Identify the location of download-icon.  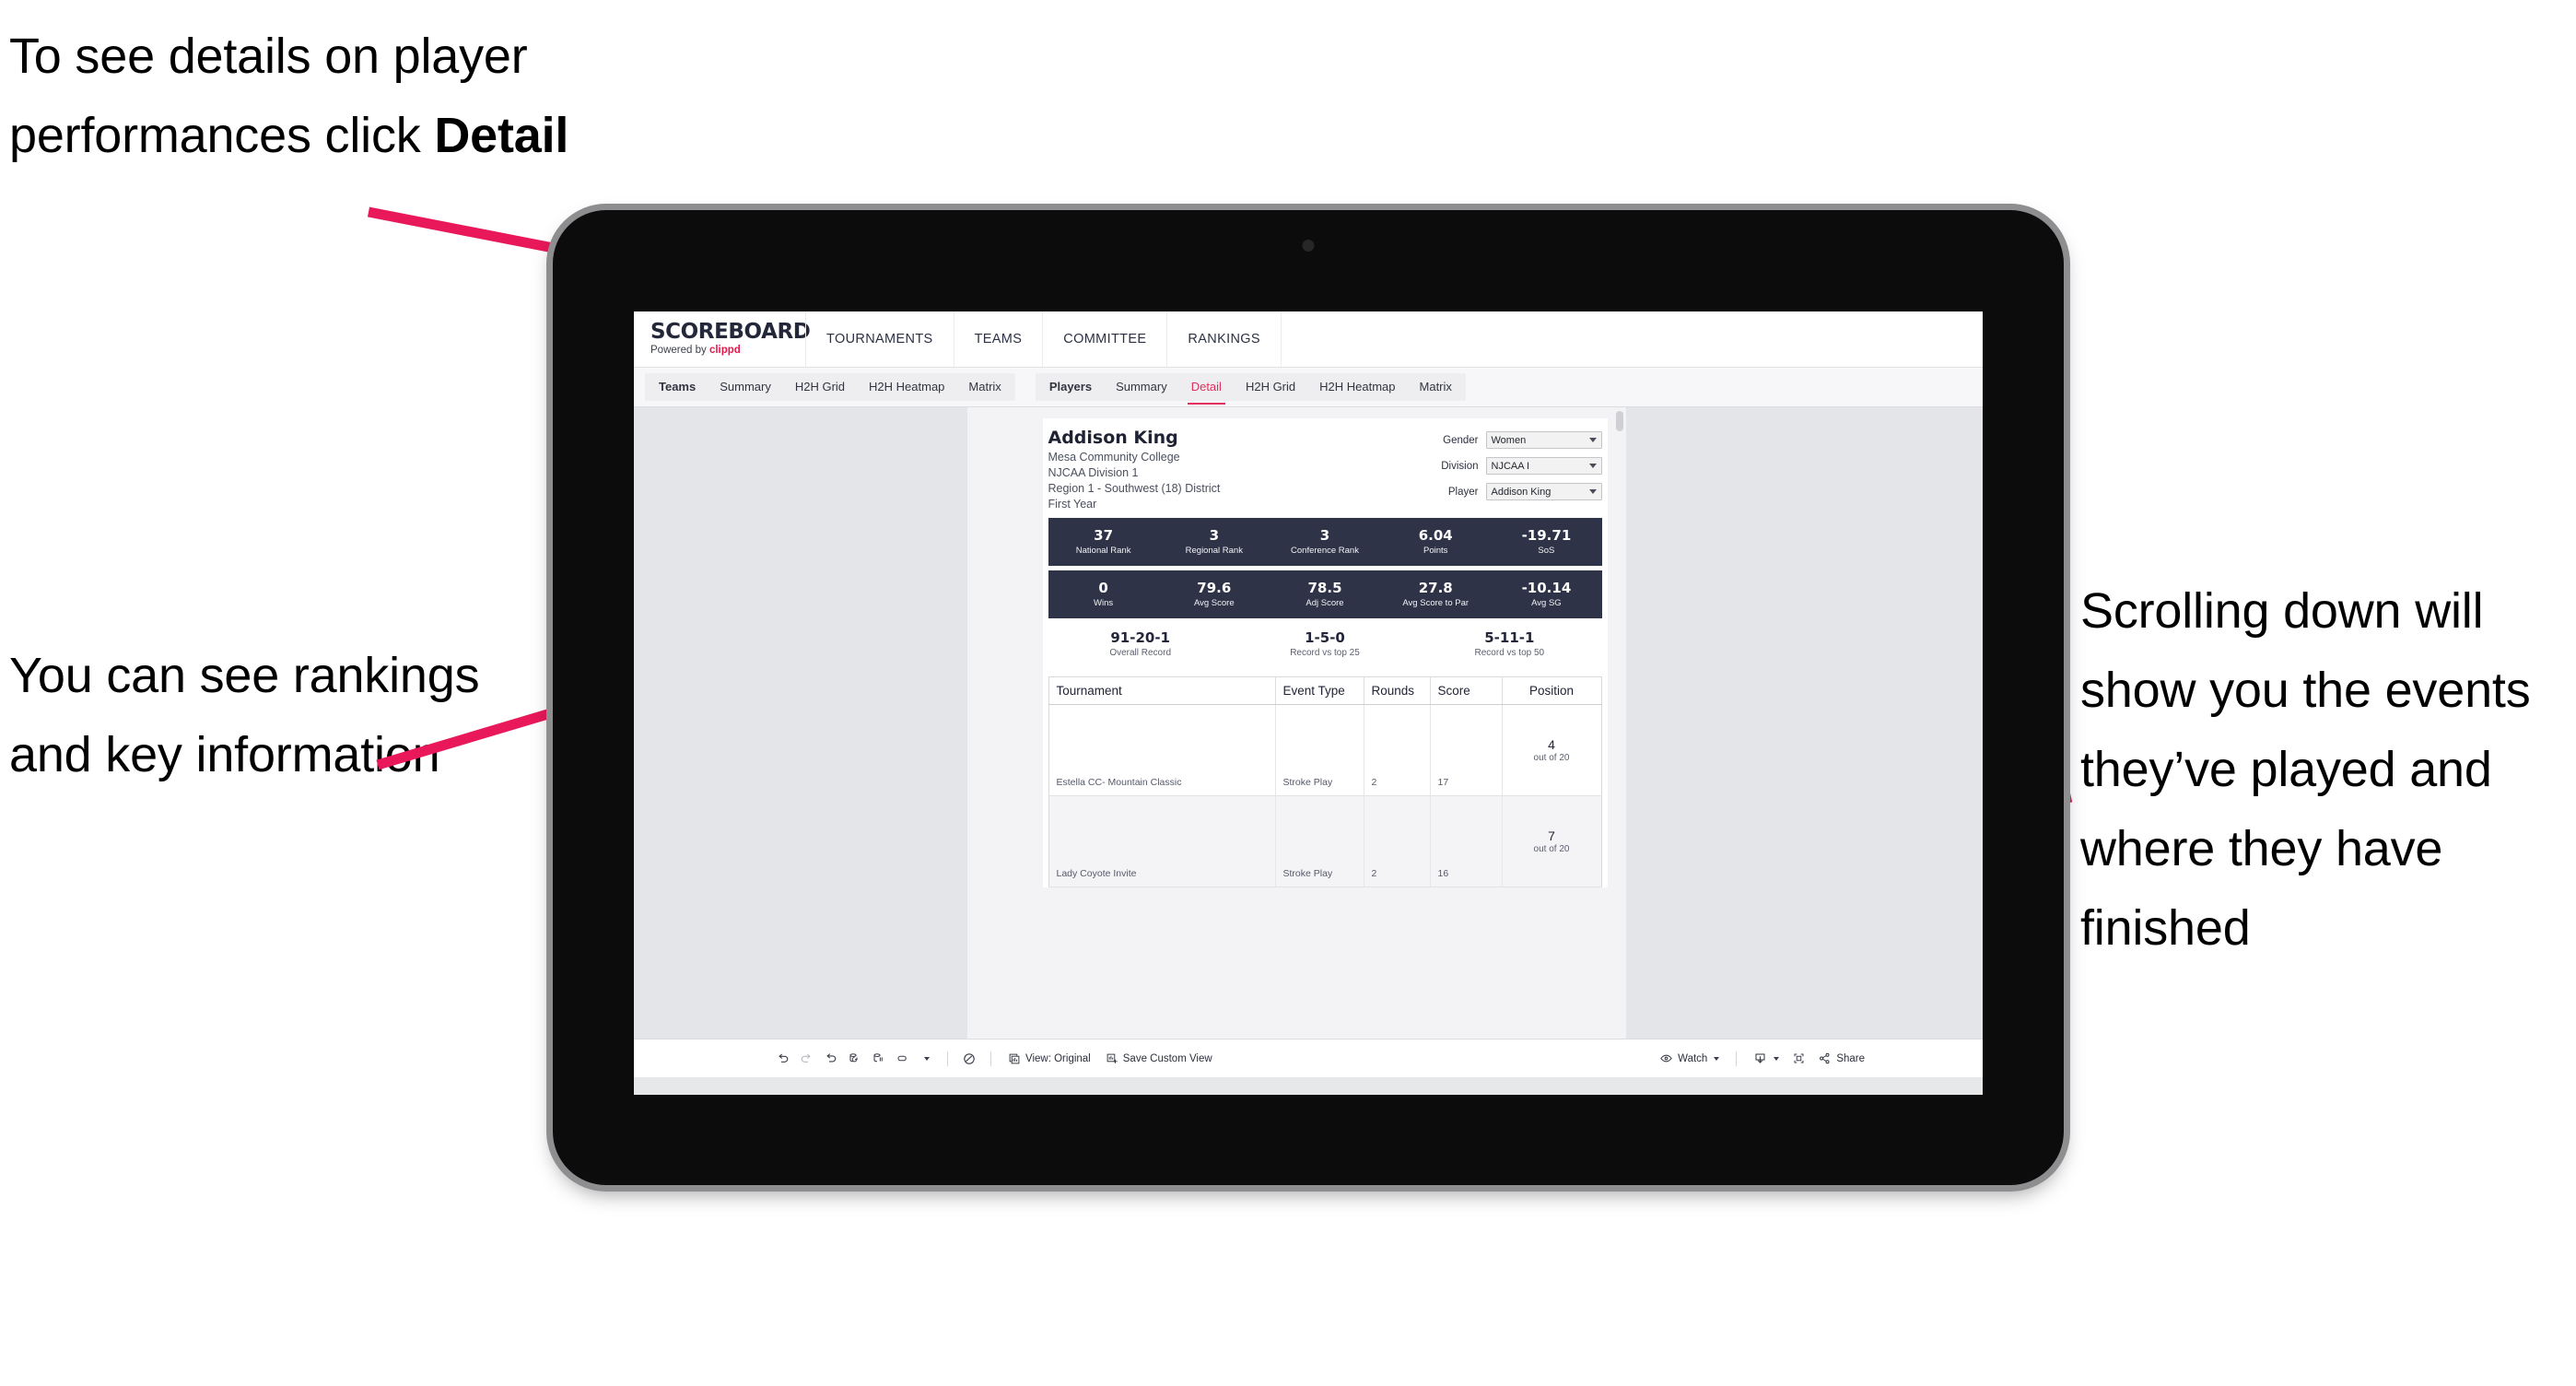
(1760, 1058).